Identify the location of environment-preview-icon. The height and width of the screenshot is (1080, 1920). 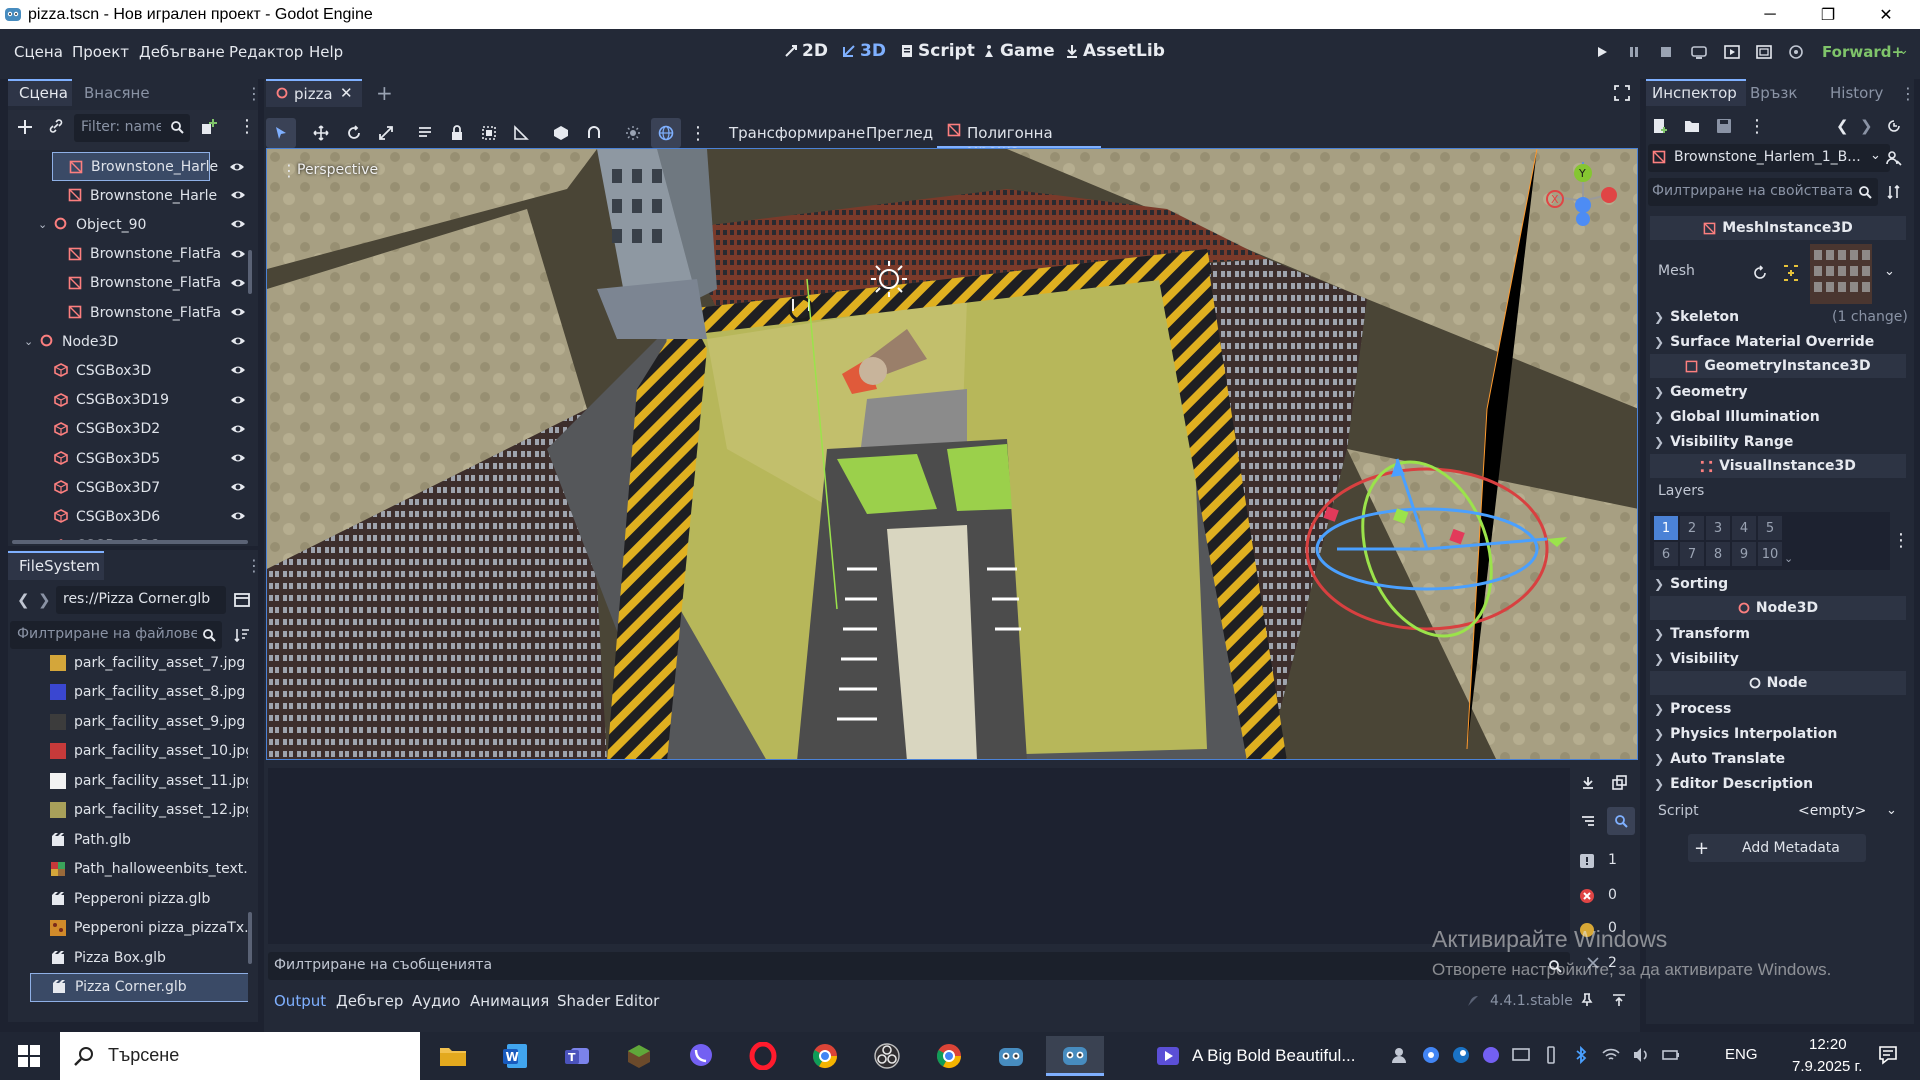
(666, 133).